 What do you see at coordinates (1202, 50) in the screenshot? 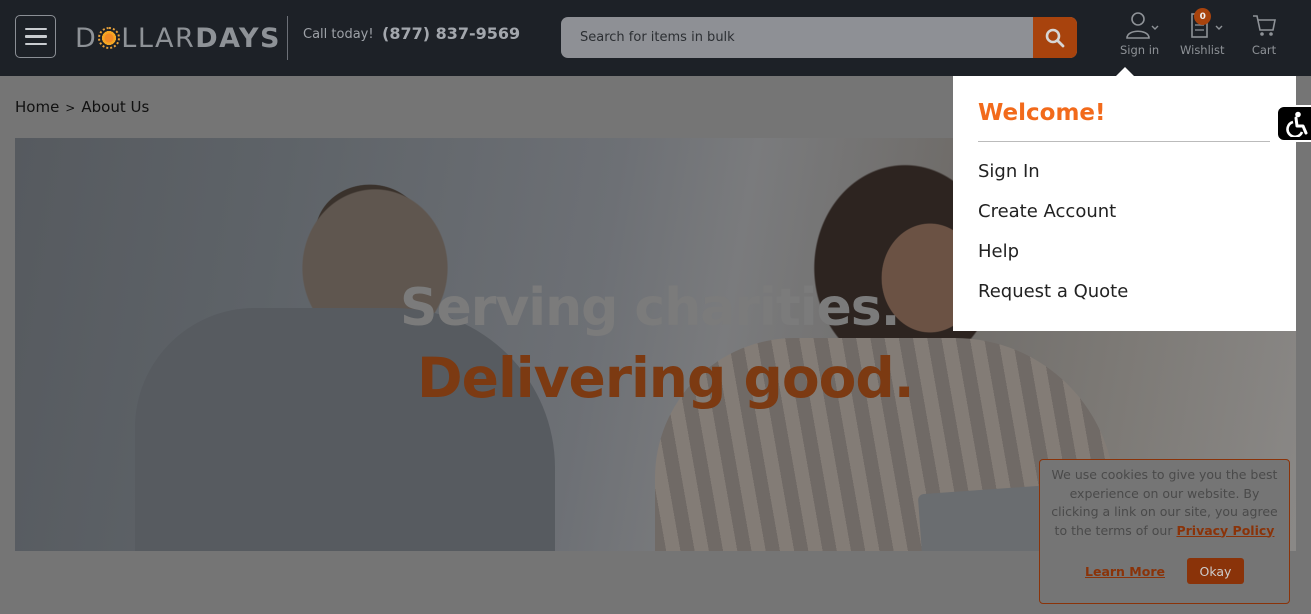
I see `wishlist-label: Wishlist` at bounding box center [1202, 50].